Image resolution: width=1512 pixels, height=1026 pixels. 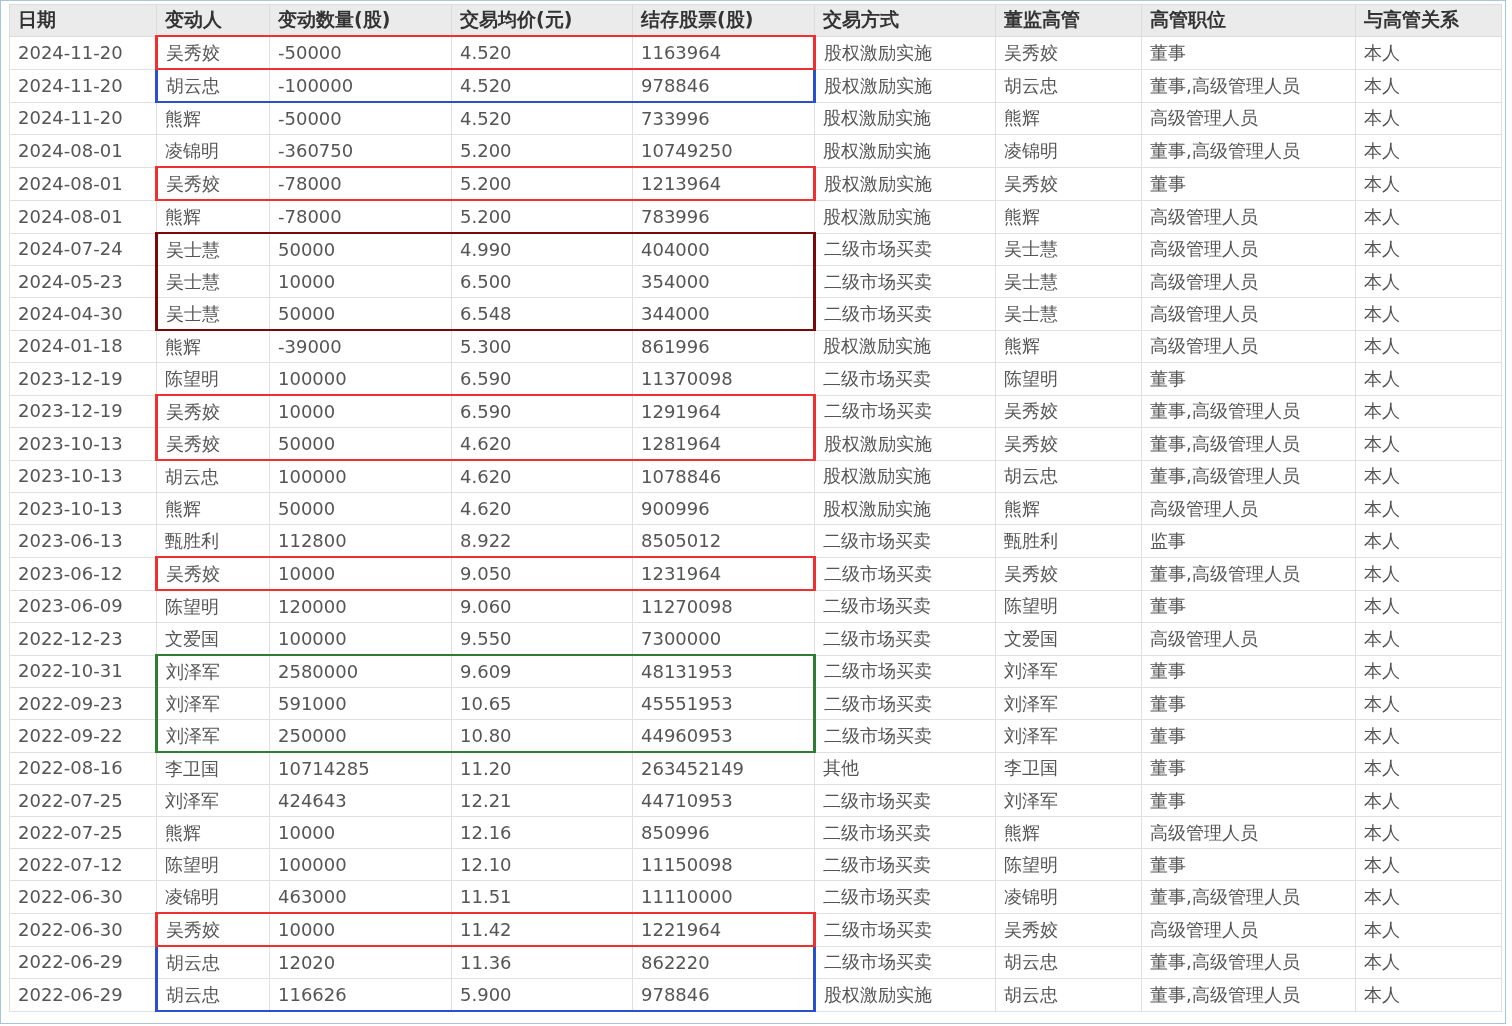 What do you see at coordinates (723, 249) in the screenshot?
I see `table-cell: 404000` at bounding box center [723, 249].